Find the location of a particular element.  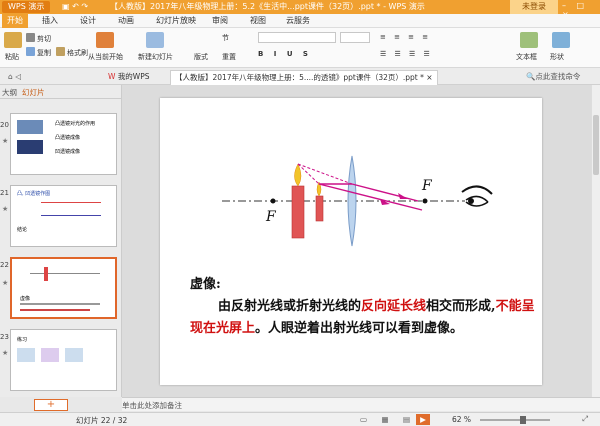

slide-thumbnail-20: 凸透镜对光的作用 凸透镜成像 凹透镜成像 is located at coordinates (63, 144).